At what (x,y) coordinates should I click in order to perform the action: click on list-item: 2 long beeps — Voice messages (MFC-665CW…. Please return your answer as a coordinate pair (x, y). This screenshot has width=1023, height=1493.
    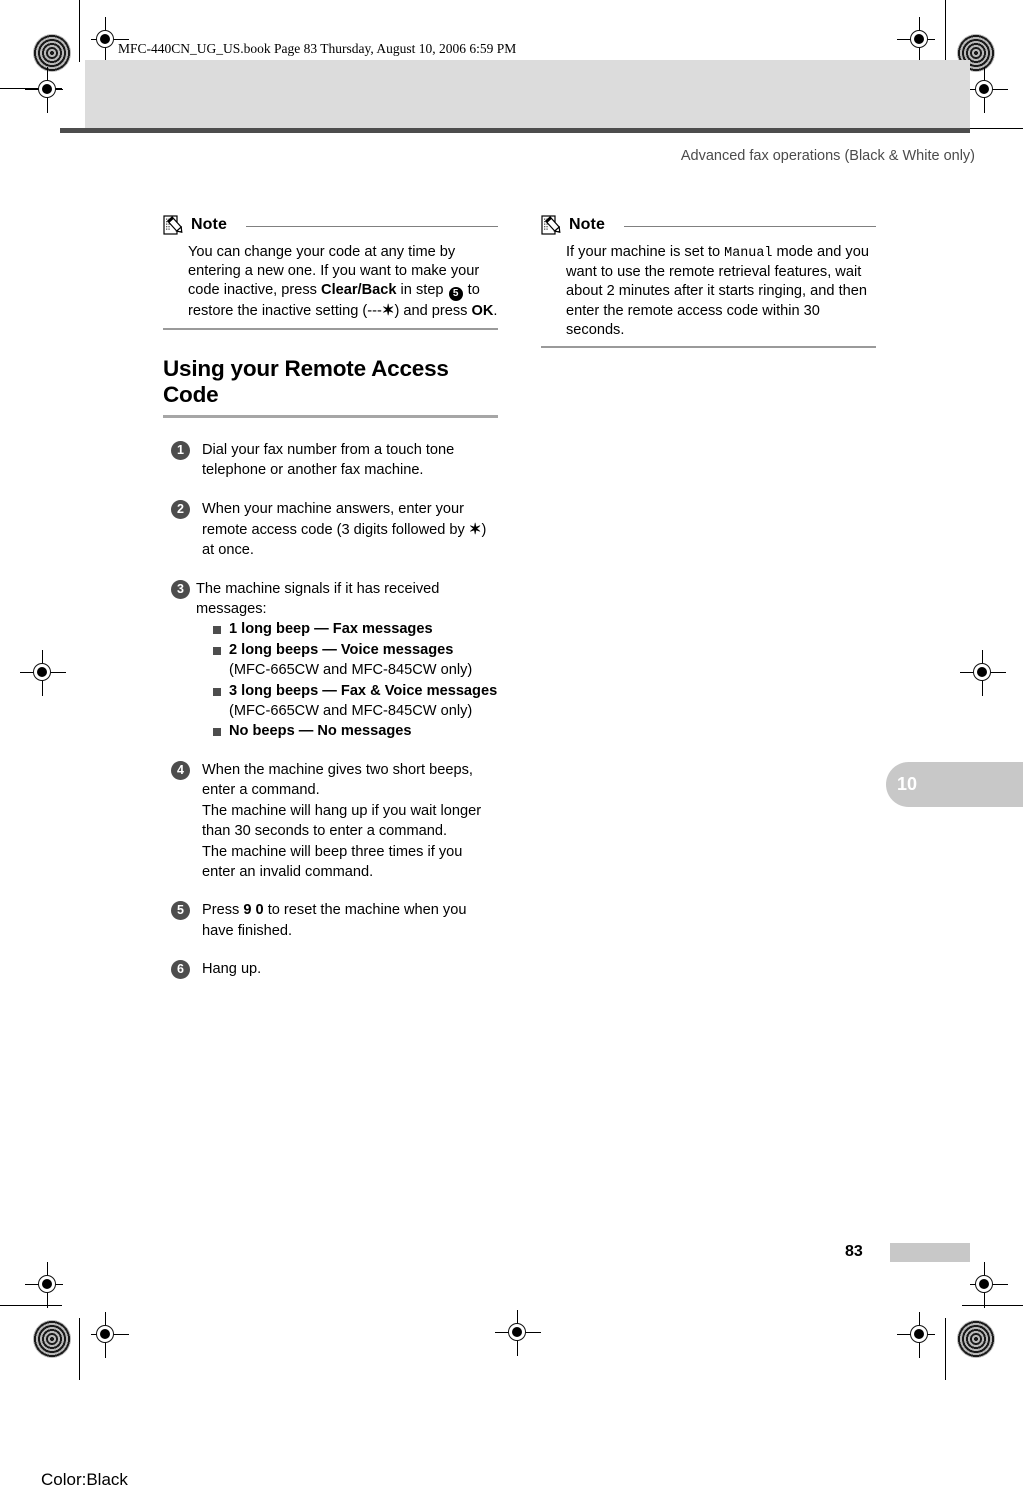
    Looking at the image, I should click on (355, 660).